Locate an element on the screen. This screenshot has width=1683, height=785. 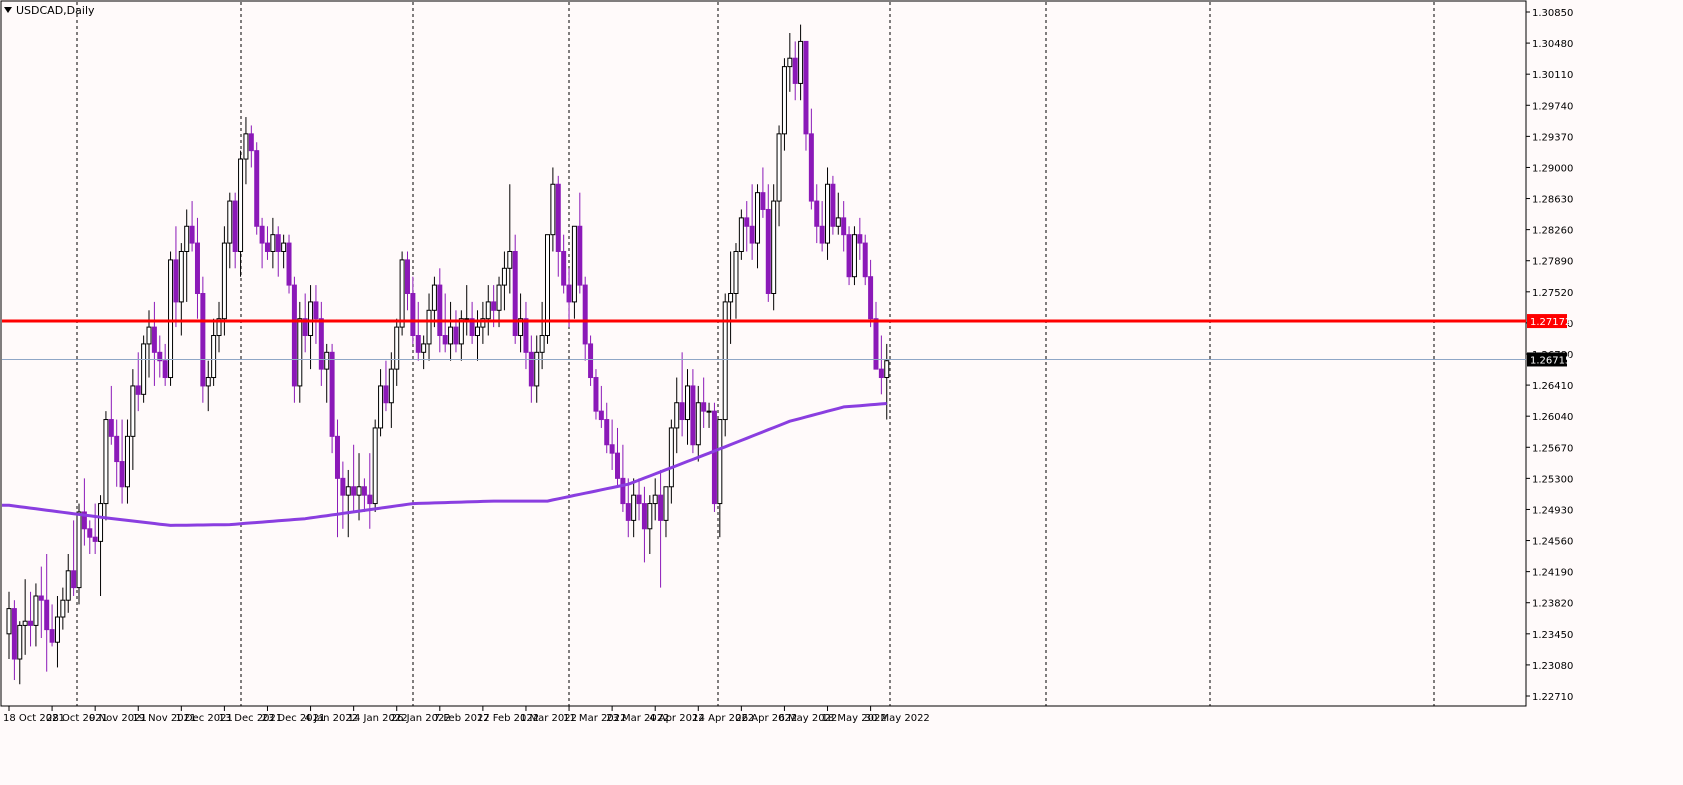
current-price-label: 1.26715 is located at coordinates (1550, 360).